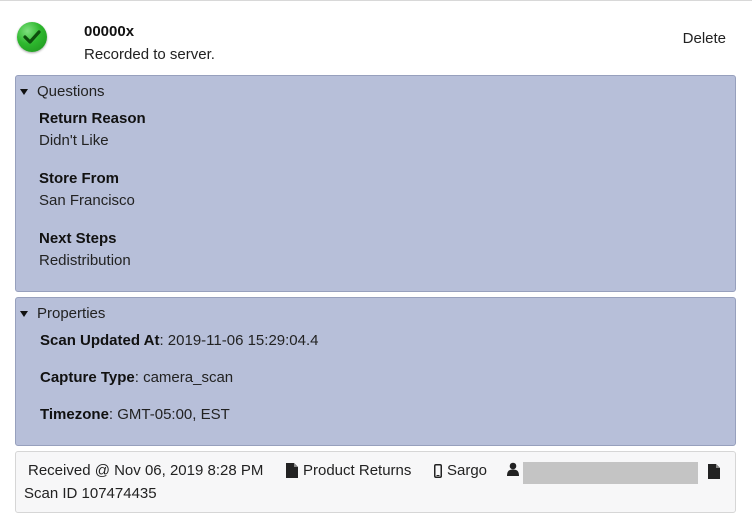  Describe the element at coordinates (467, 470) in the screenshot. I see `device-name: Sargo` at that location.